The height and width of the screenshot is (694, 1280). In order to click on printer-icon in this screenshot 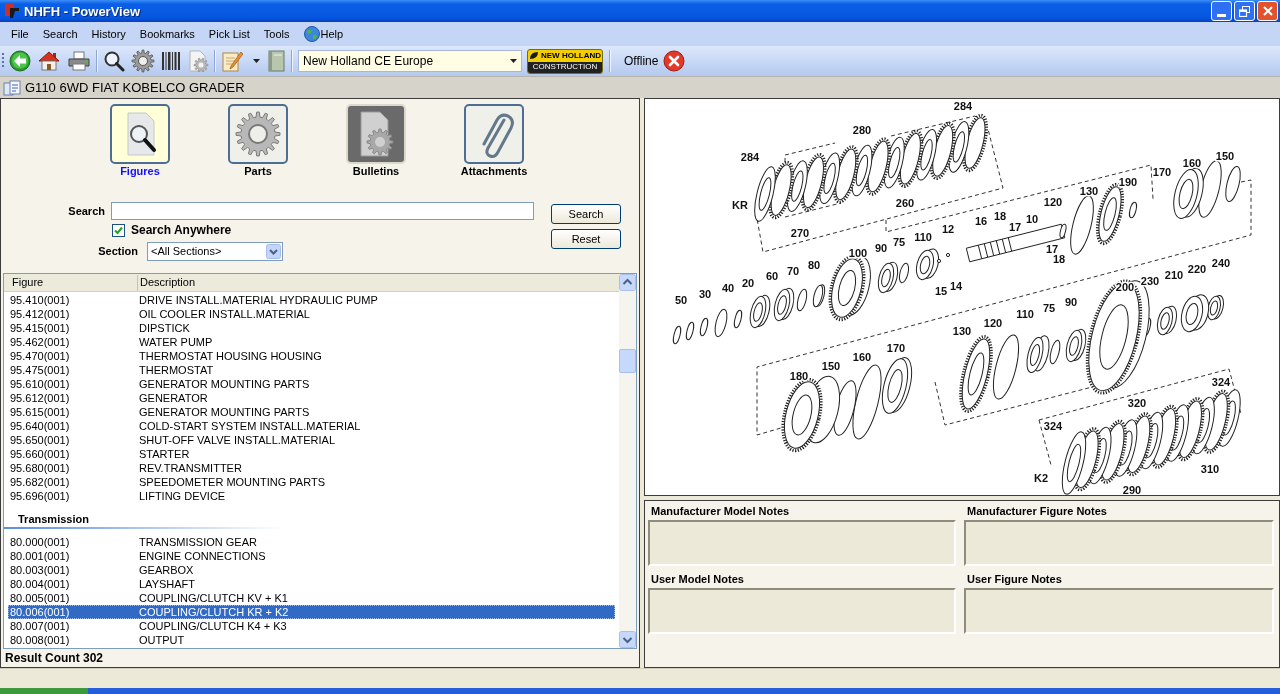, I will do `click(79, 61)`.